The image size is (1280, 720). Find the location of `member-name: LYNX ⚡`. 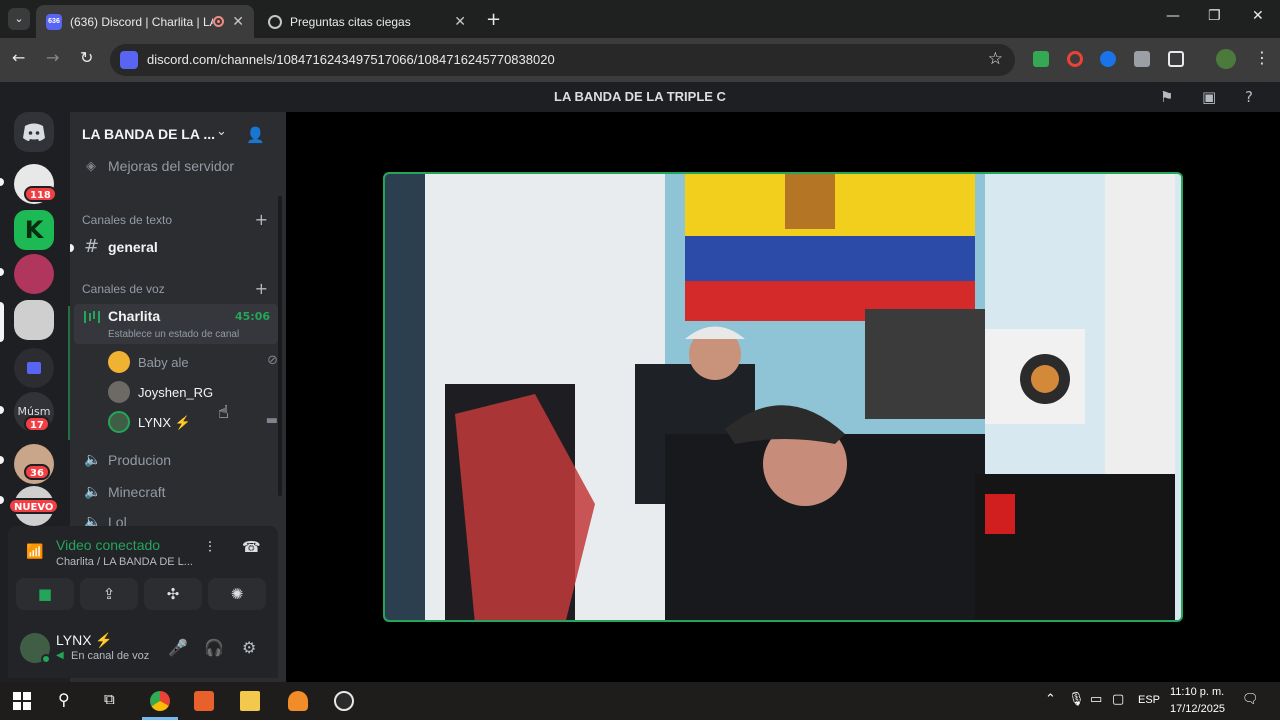

member-name: LYNX ⚡ is located at coordinates (164, 422).